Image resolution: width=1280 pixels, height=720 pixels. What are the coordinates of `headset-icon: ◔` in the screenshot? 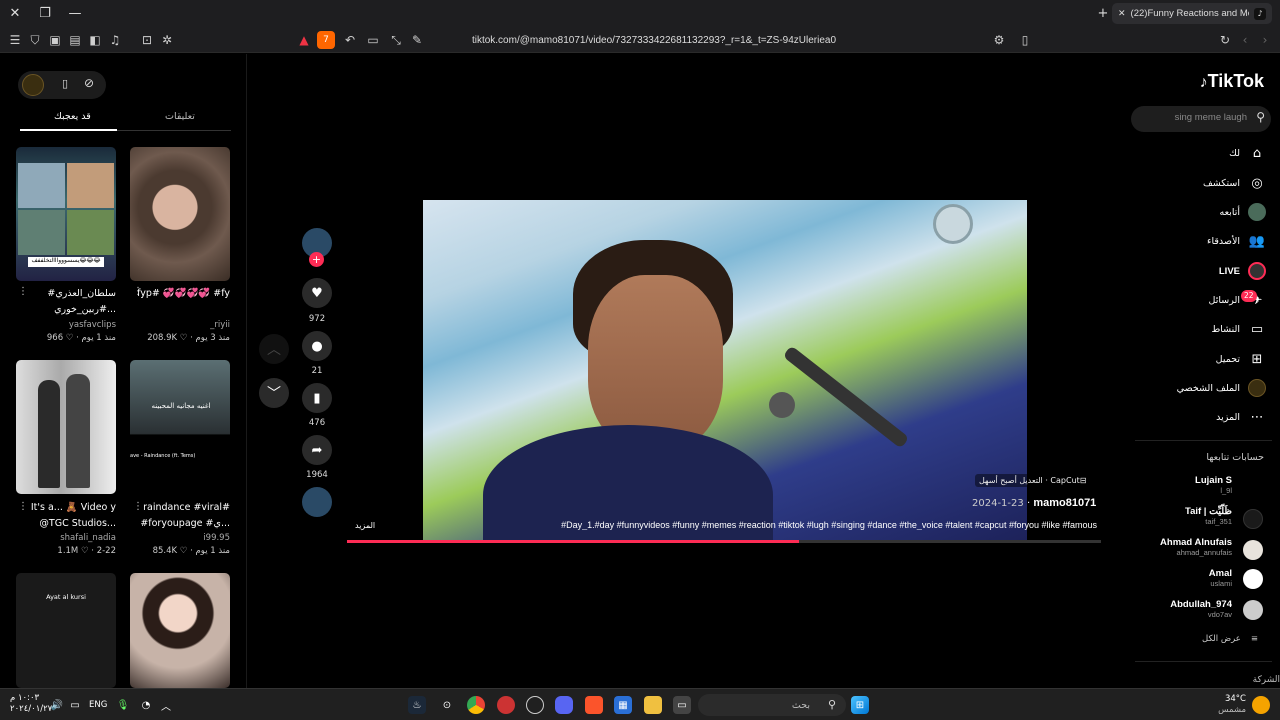 It's located at (146, 705).